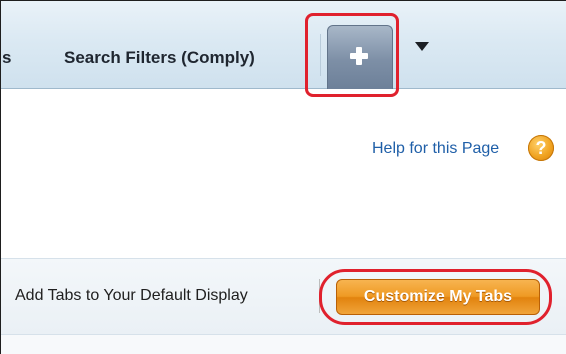  I want to click on tab-search-filters: Search Filters (Comply), so click(159, 58).